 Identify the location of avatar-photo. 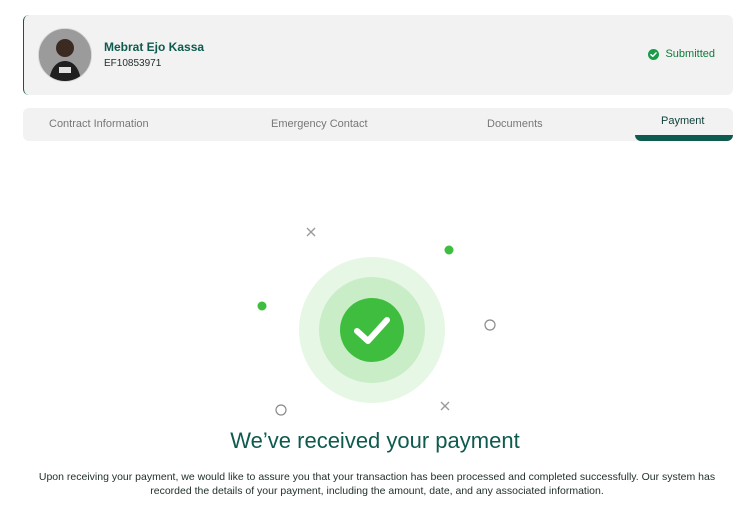
(65, 55).